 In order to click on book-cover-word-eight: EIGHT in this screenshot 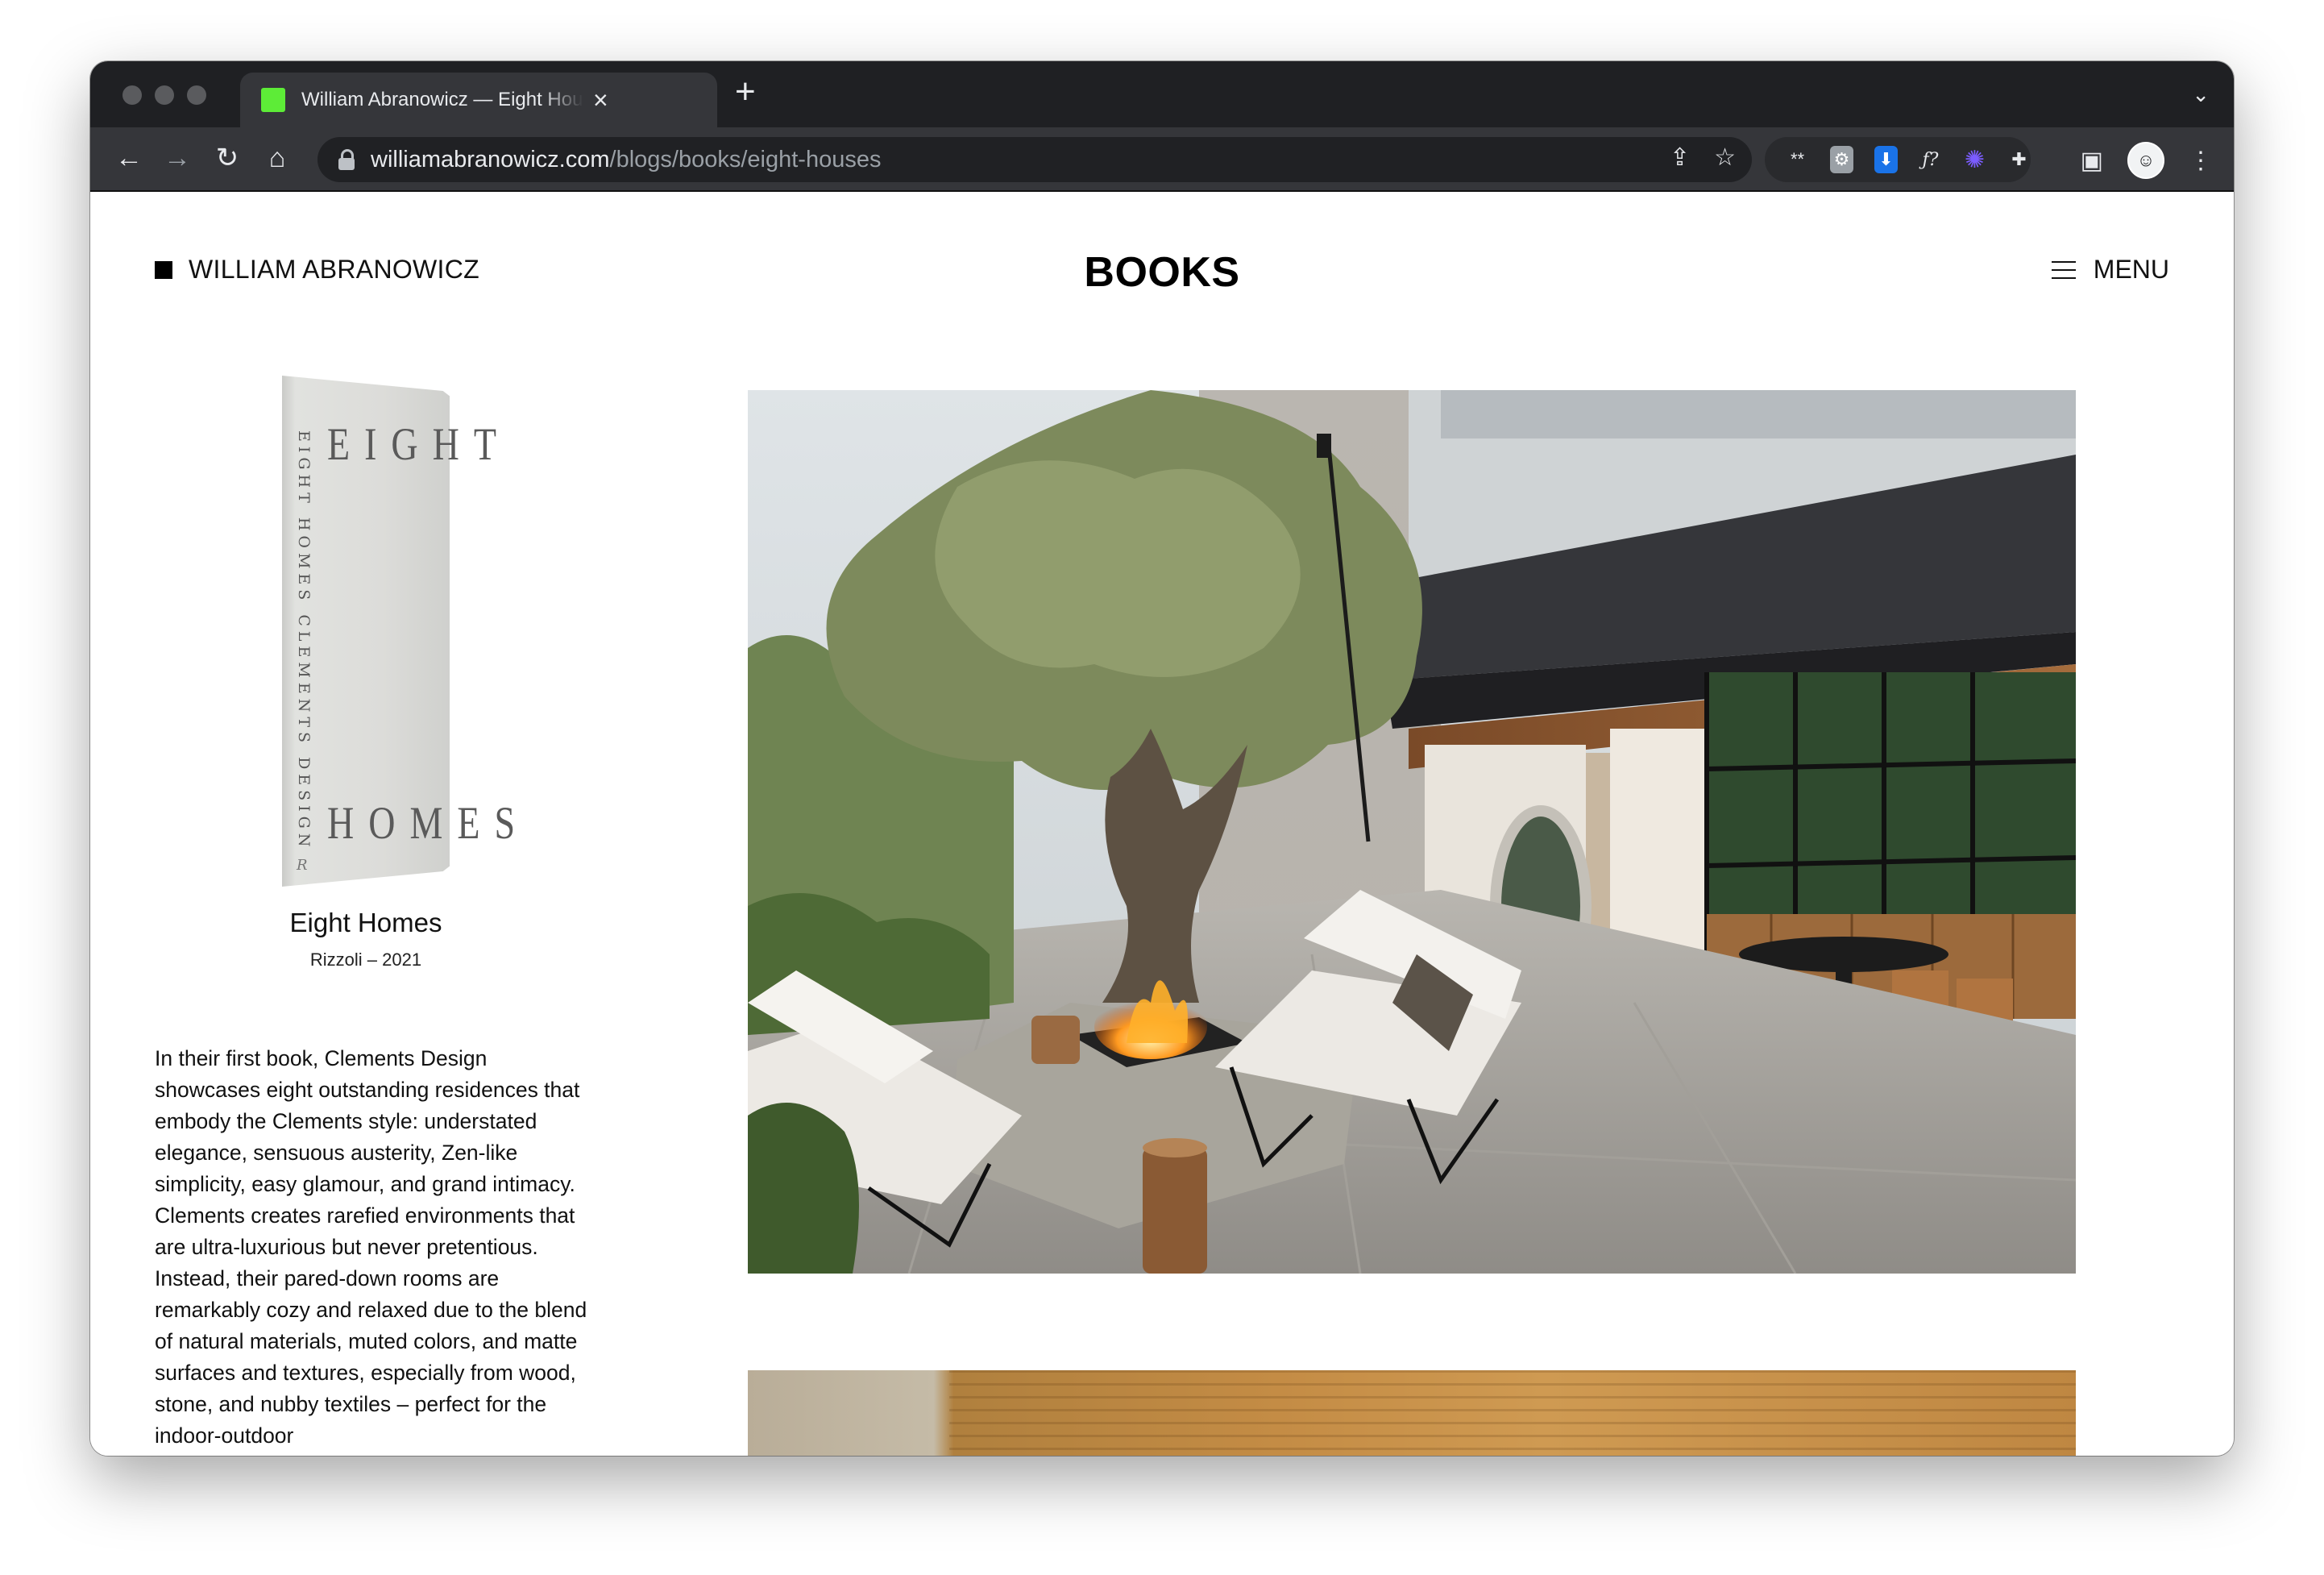, I will do `click(419, 444)`.